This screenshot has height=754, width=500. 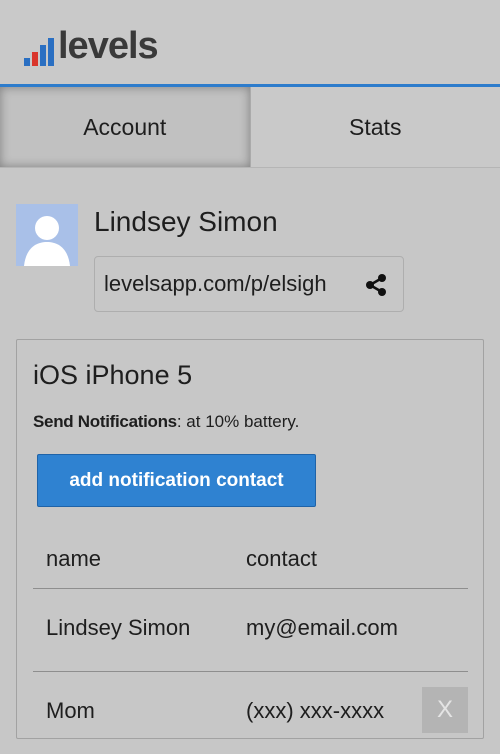 I want to click on avatar, so click(x=47, y=235).